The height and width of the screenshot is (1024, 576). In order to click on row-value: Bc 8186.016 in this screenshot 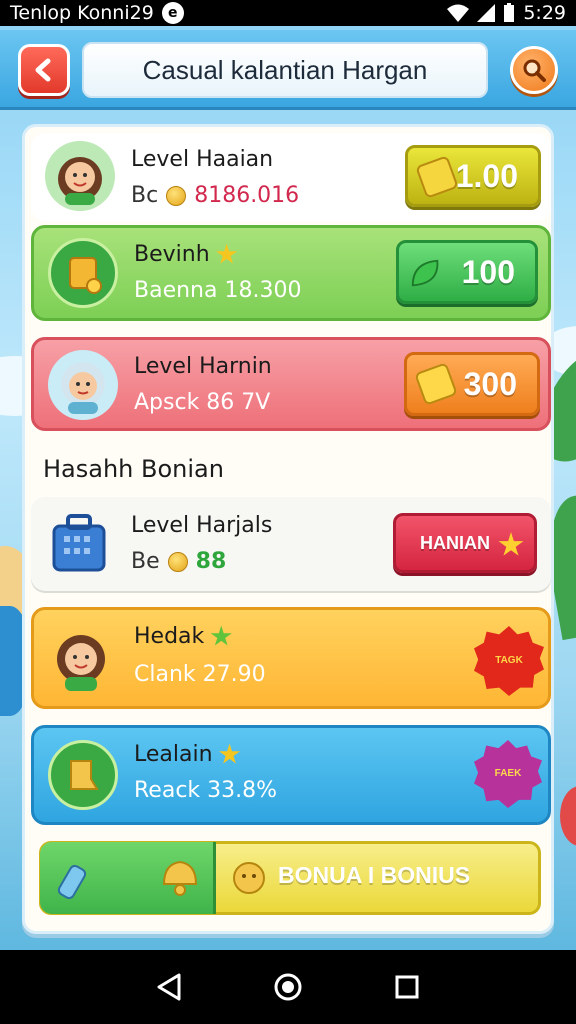, I will do `click(215, 195)`.